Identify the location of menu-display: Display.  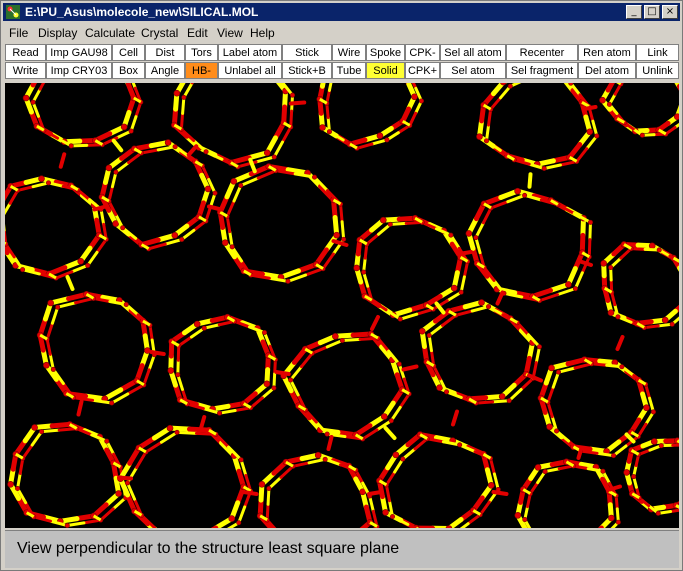
(57, 33).